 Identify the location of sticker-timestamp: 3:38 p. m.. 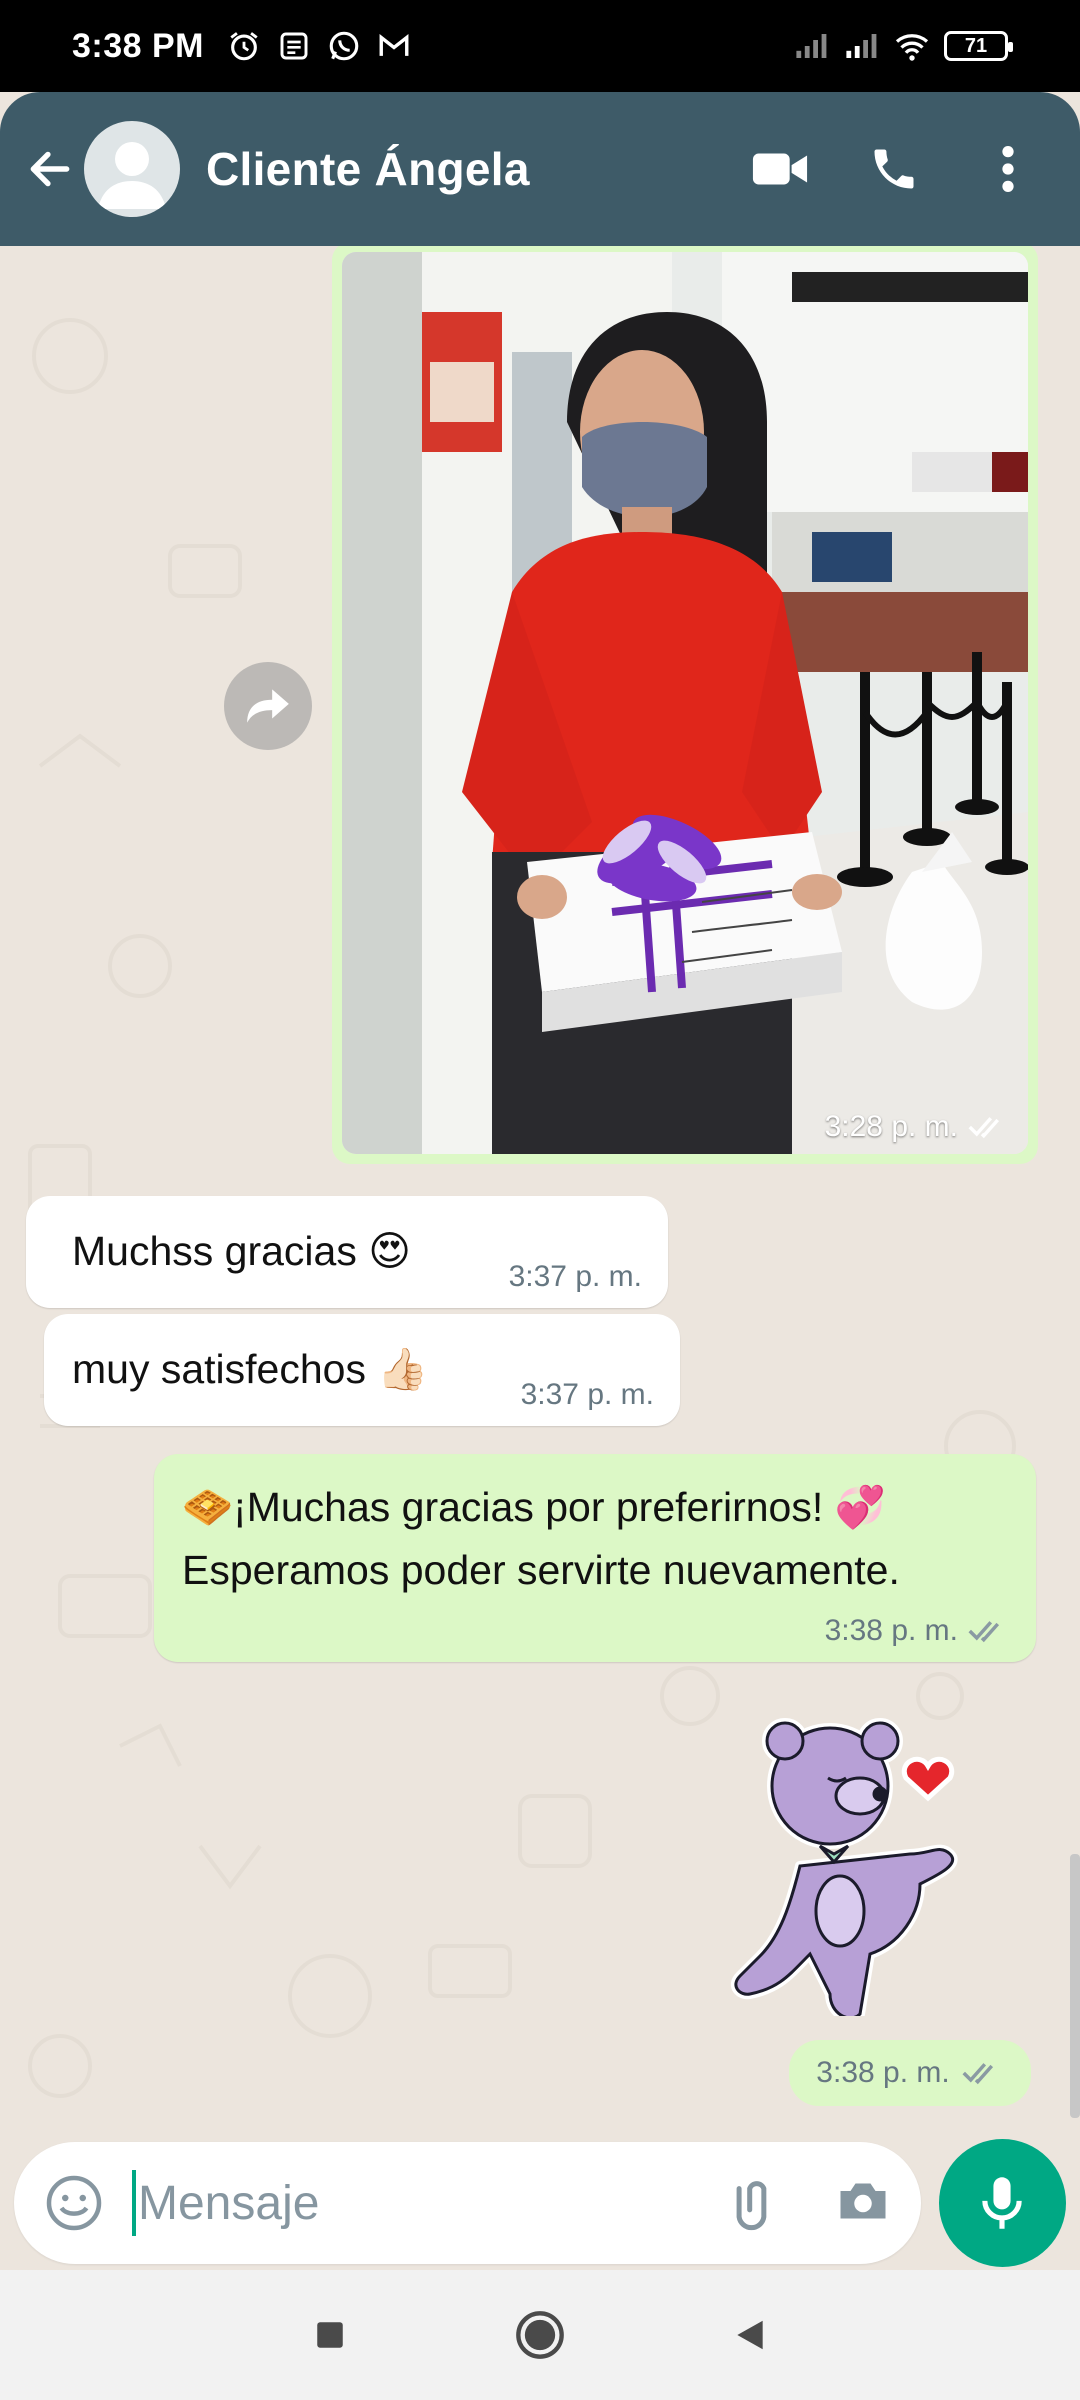
(910, 2073).